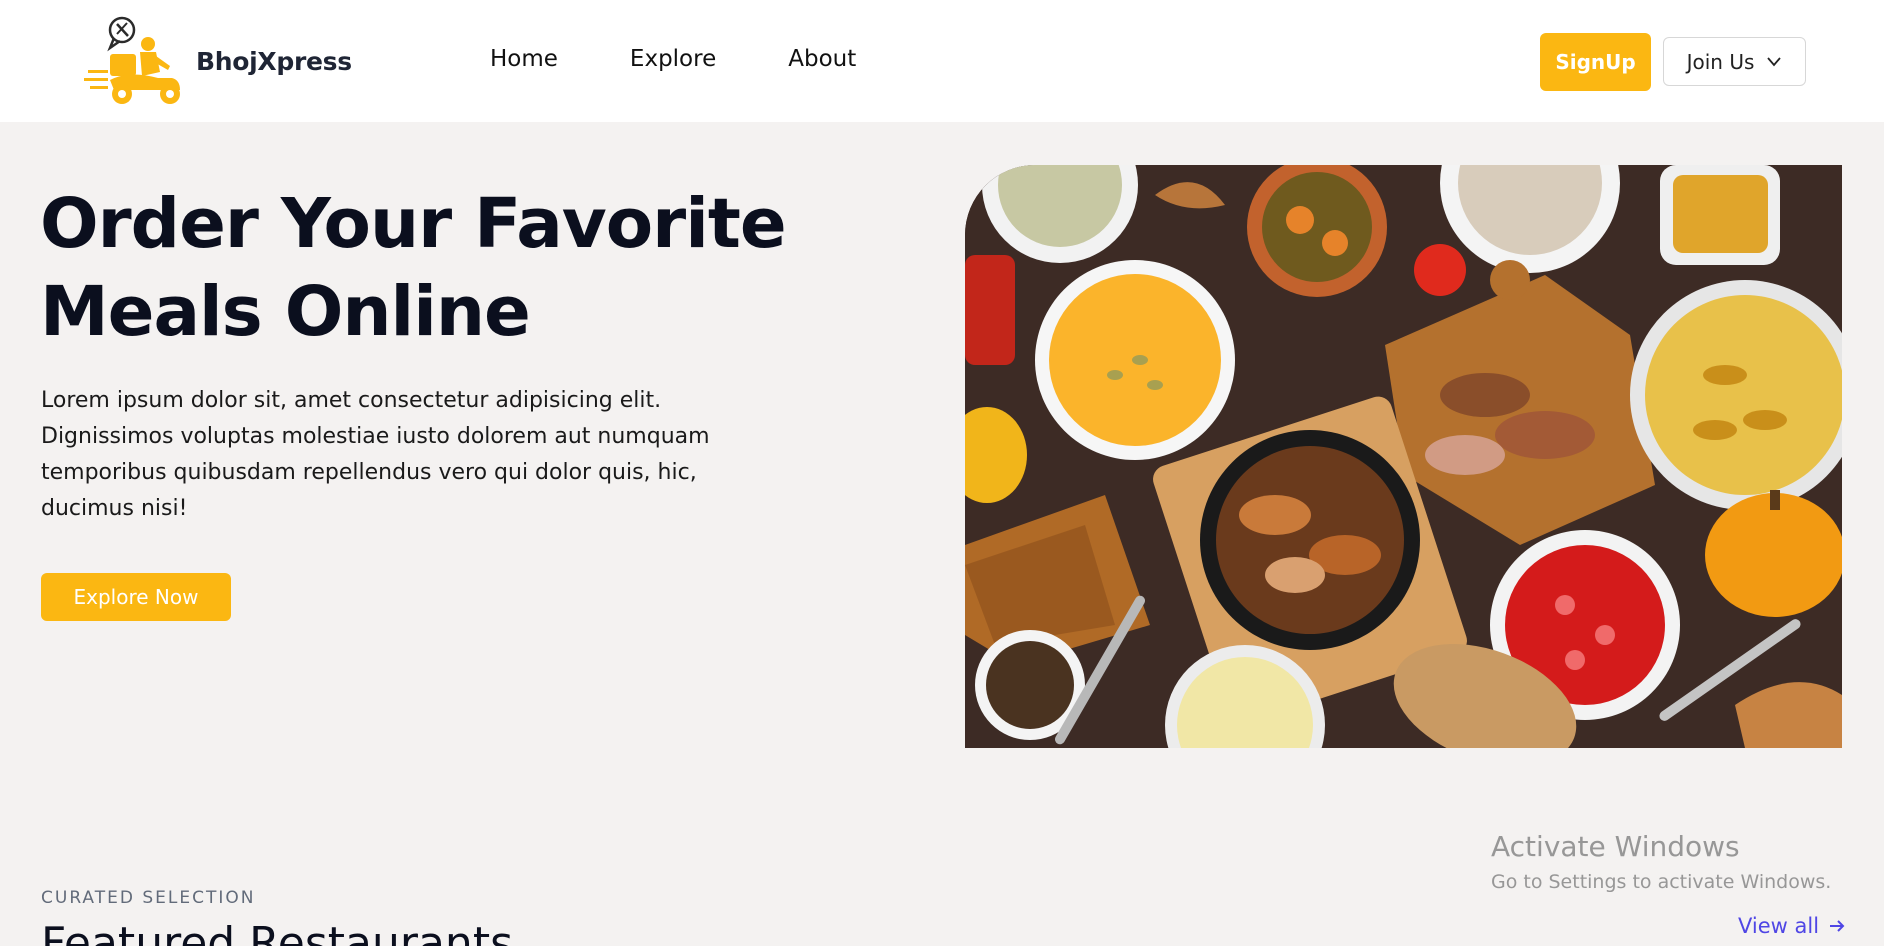 The image size is (1884, 946). What do you see at coordinates (148, 898) in the screenshot?
I see `section-eyebrow: CURATED SELECTION` at bounding box center [148, 898].